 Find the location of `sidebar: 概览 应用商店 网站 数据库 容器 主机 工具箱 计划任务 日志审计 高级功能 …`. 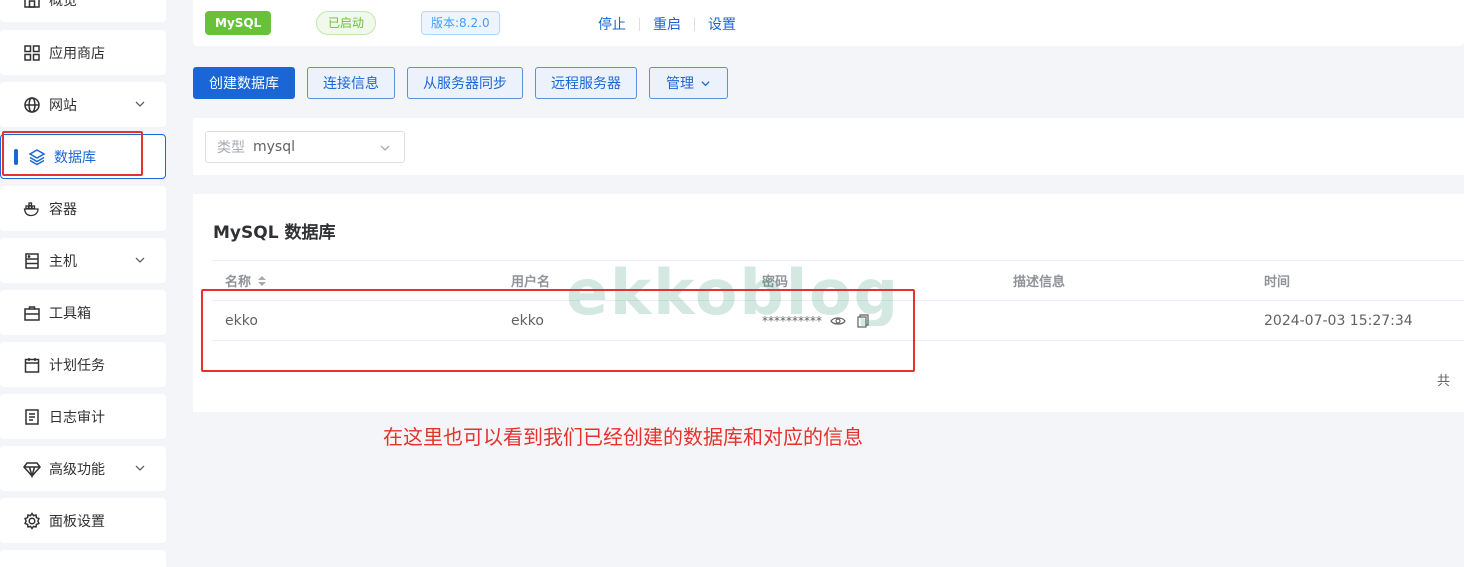

sidebar: 概览 应用商店 网站 数据库 容器 主机 工具箱 计划任务 日志审计 高级功能 … is located at coordinates (86, 283).